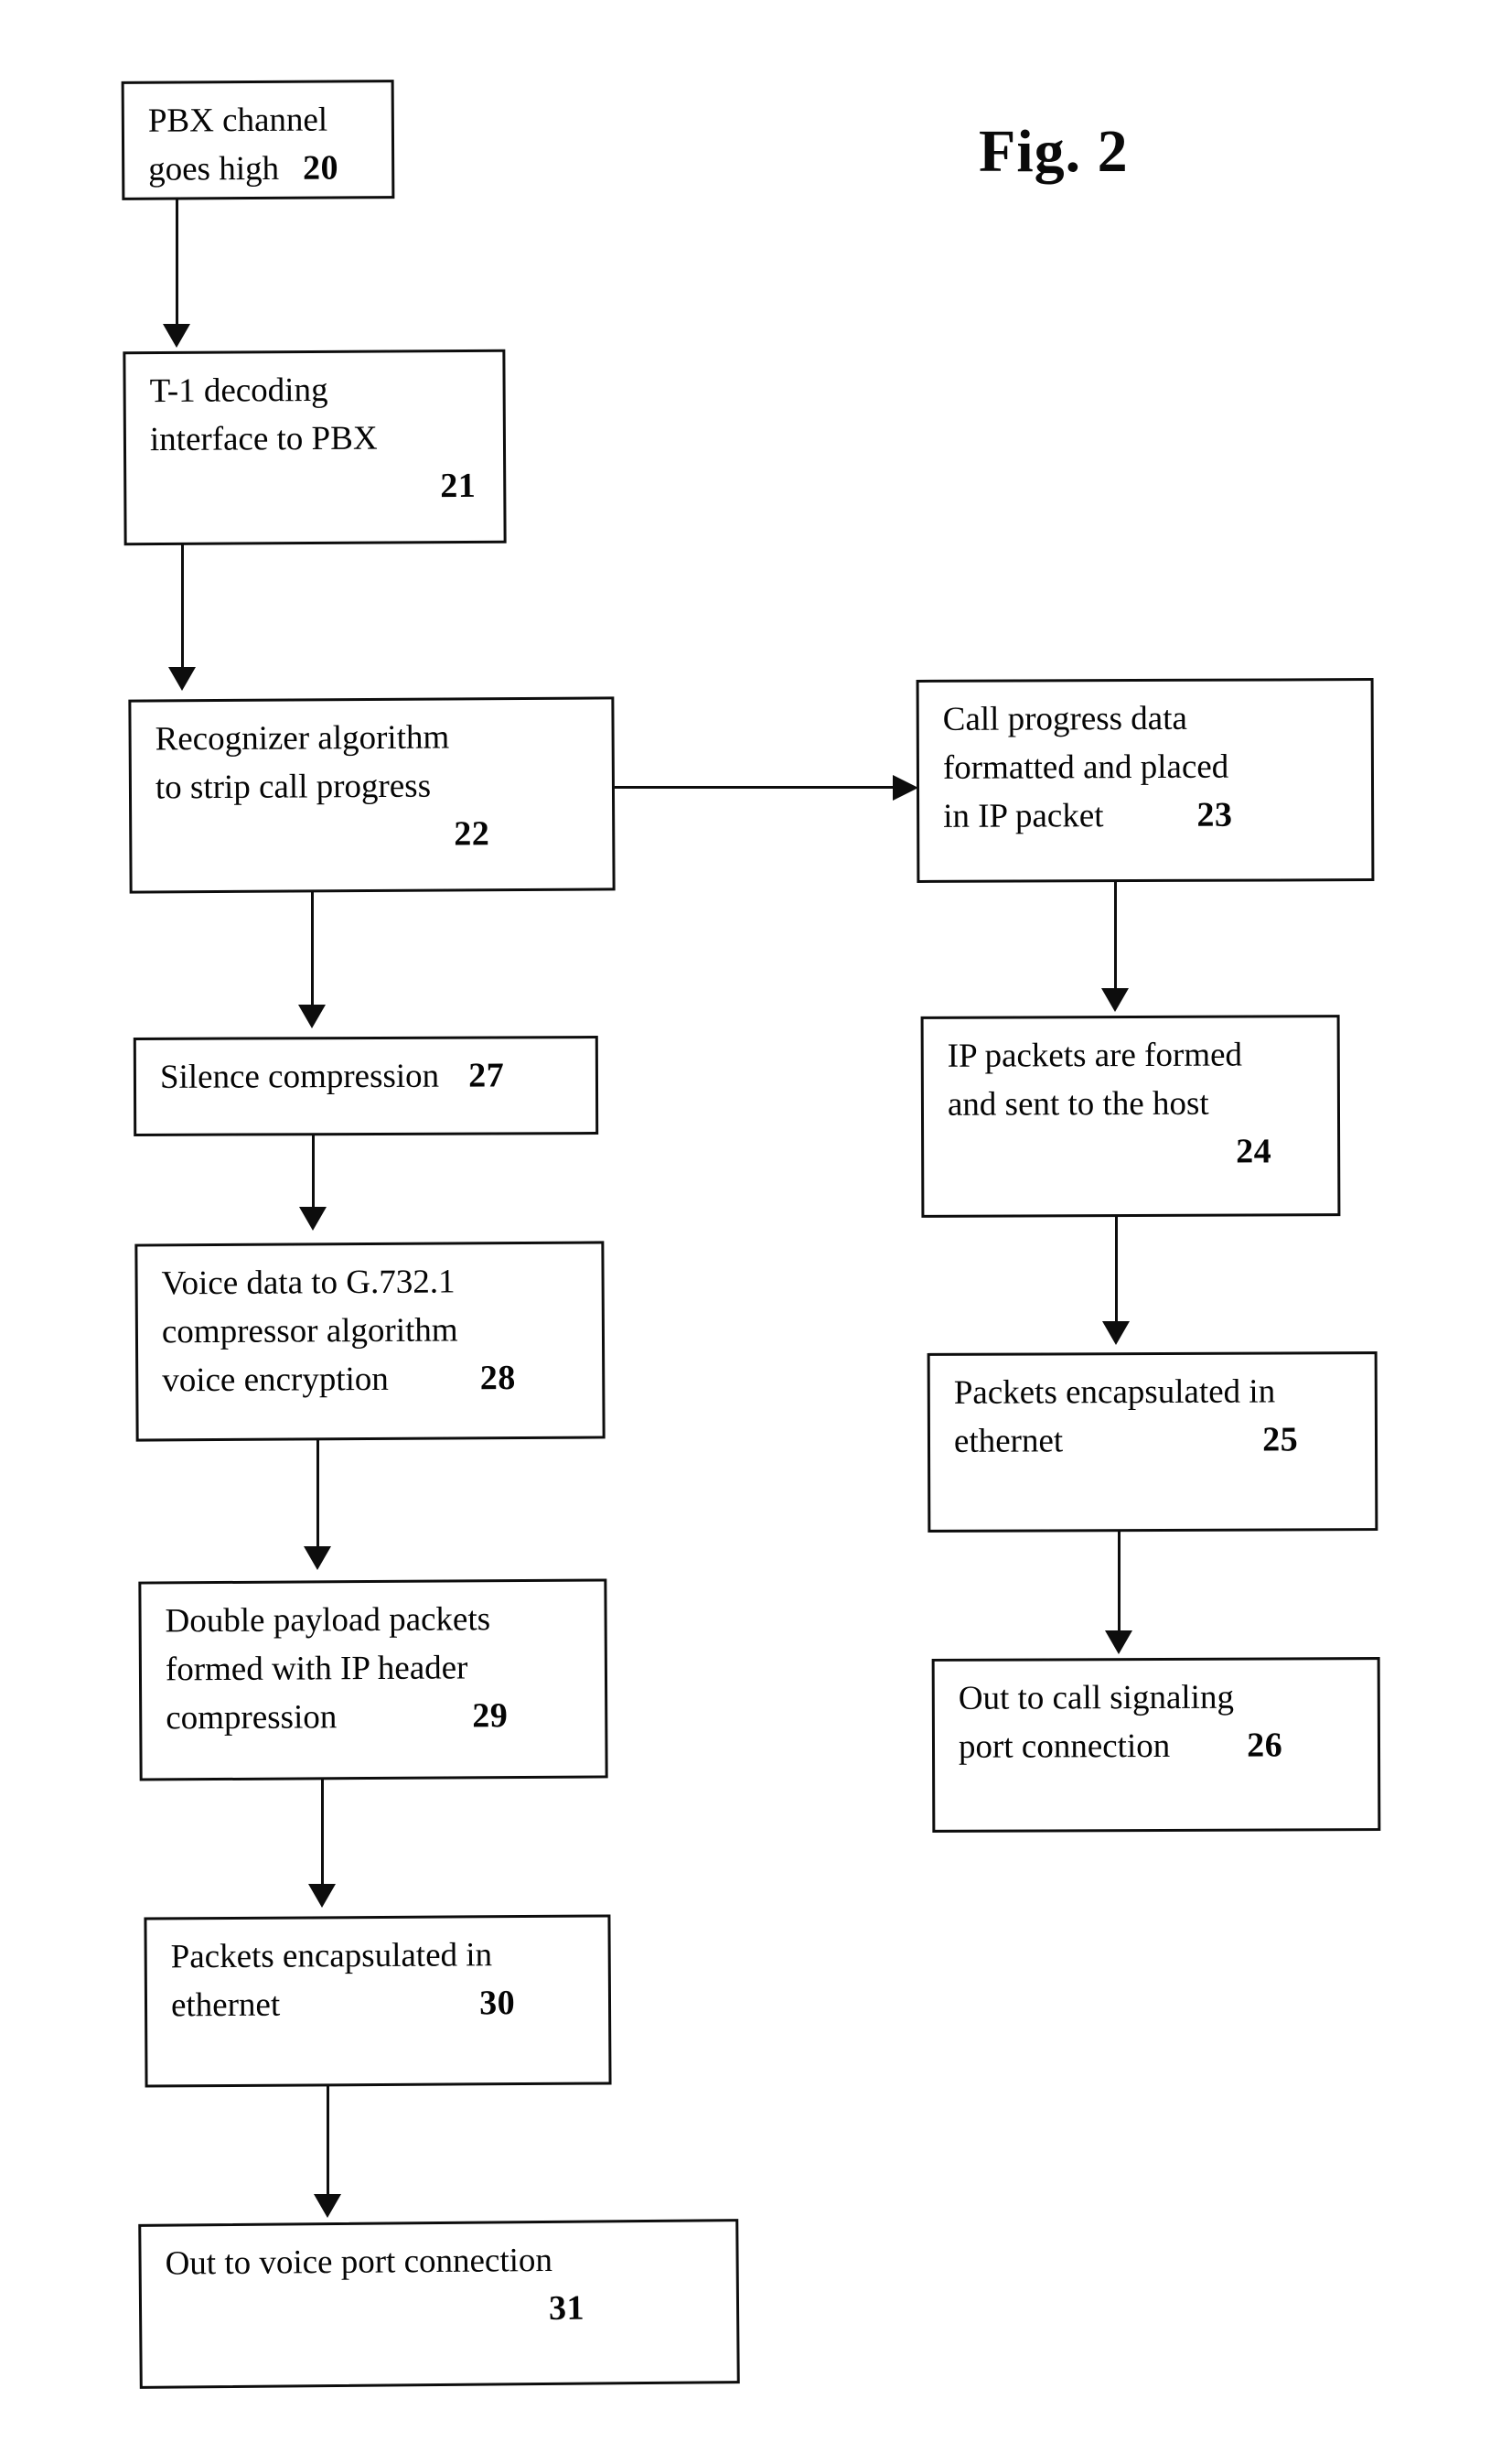 This screenshot has height=2442, width=1512. Describe the element at coordinates (320, 168) in the screenshot. I see `flow-node-20-ref: 20` at that location.